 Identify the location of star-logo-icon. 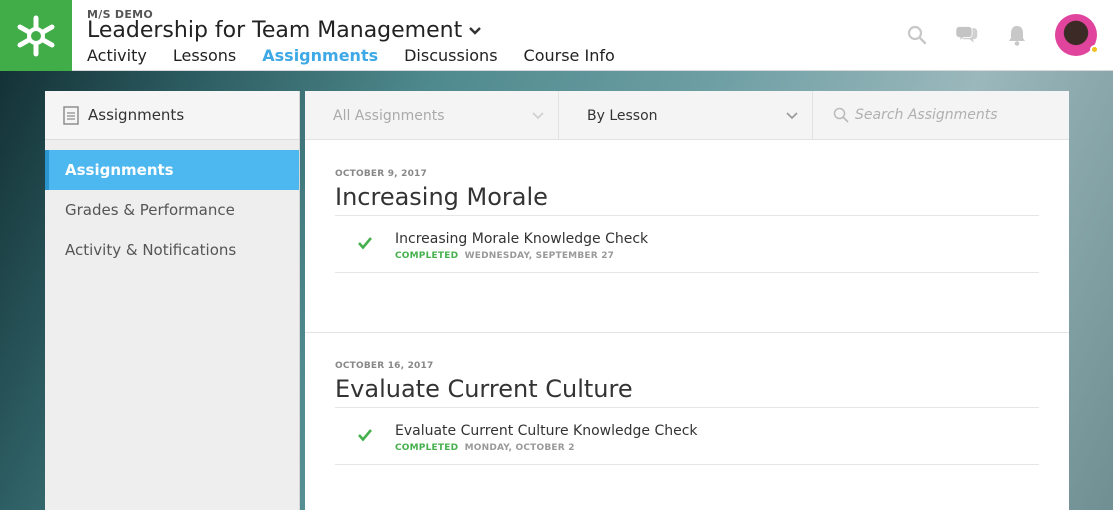
(36, 35).